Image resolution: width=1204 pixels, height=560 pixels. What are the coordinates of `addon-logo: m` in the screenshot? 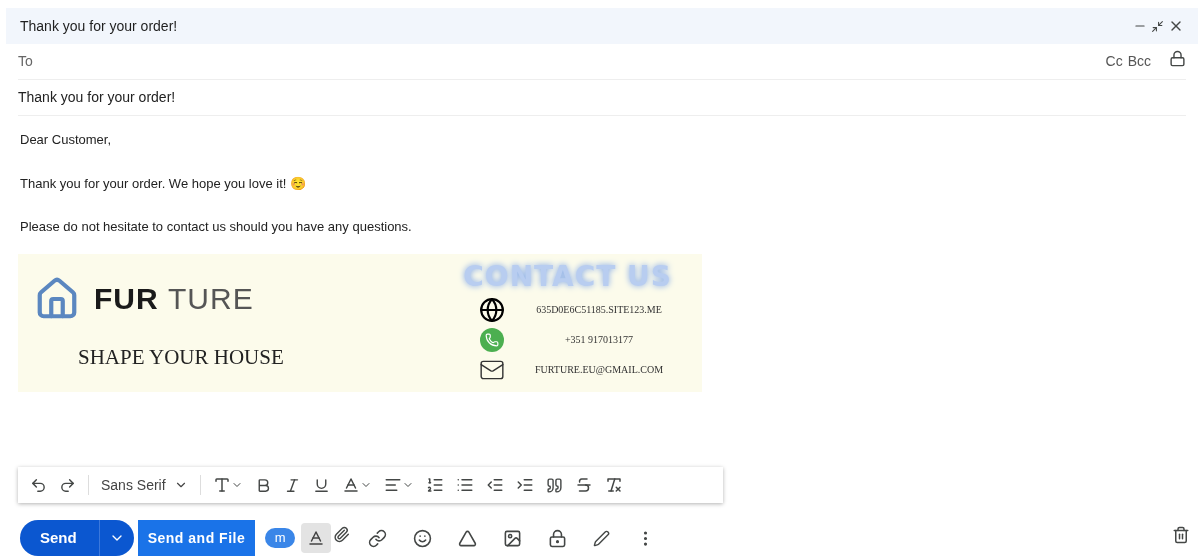 It's located at (280, 538).